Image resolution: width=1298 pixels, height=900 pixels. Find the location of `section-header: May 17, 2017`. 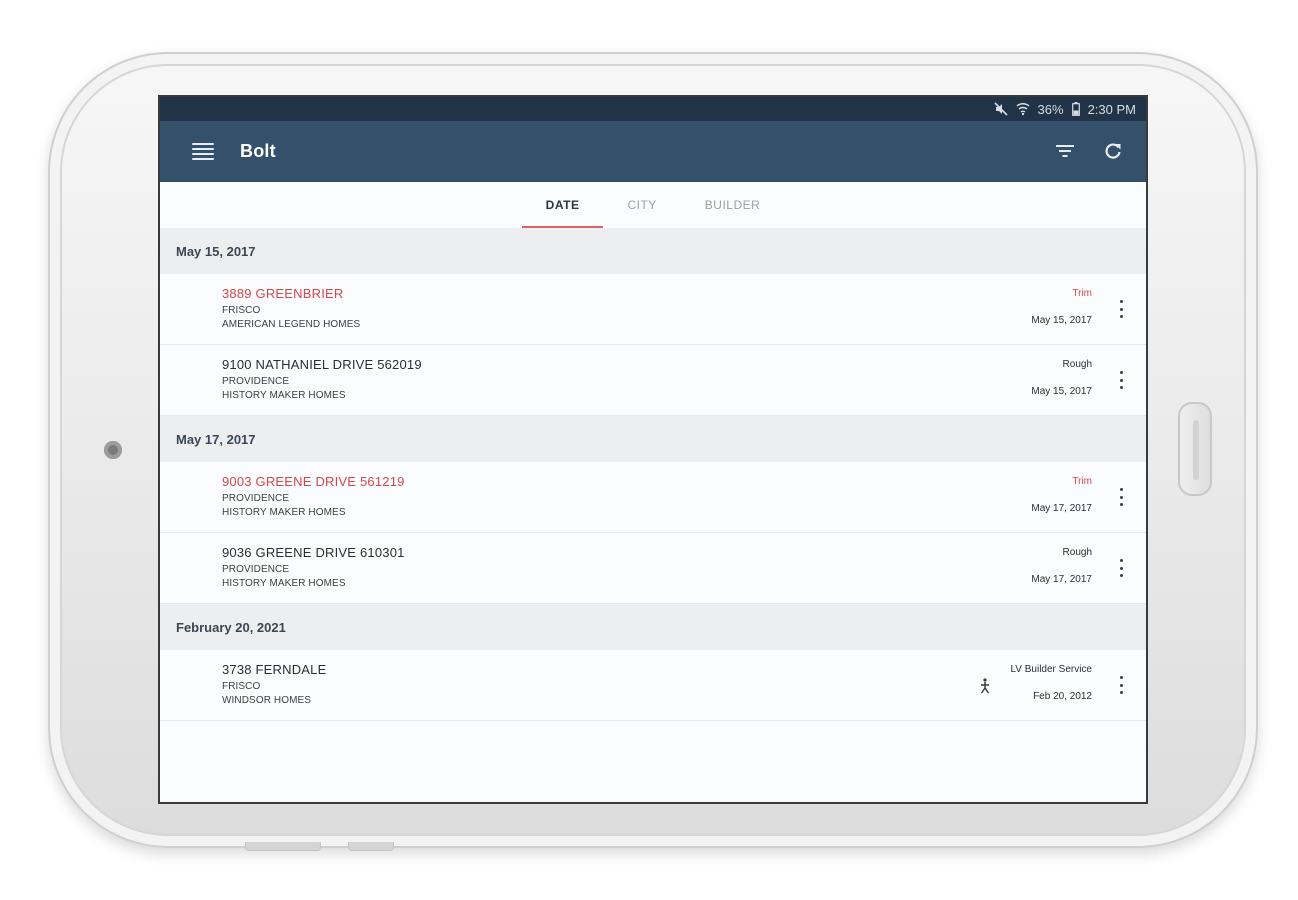

section-header: May 17, 2017 is located at coordinates (653, 439).